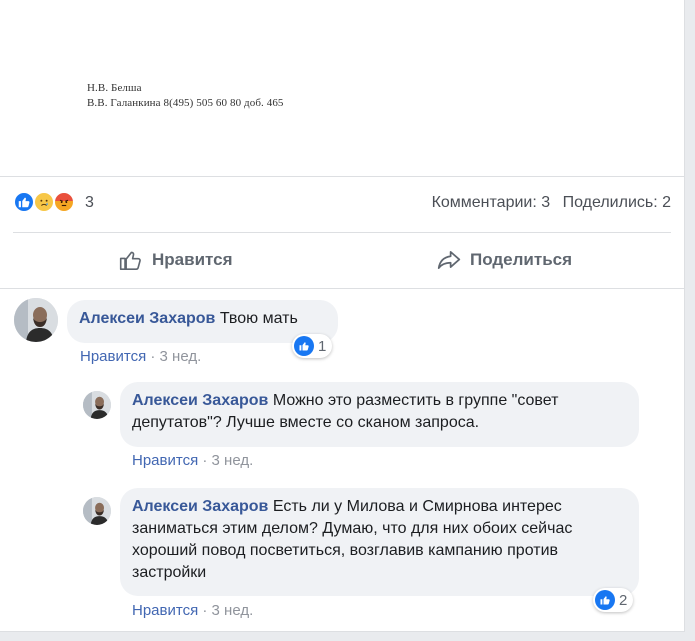  Describe the element at coordinates (114, 88) in the screenshot. I see `document-line: Н.В. Белша` at that location.